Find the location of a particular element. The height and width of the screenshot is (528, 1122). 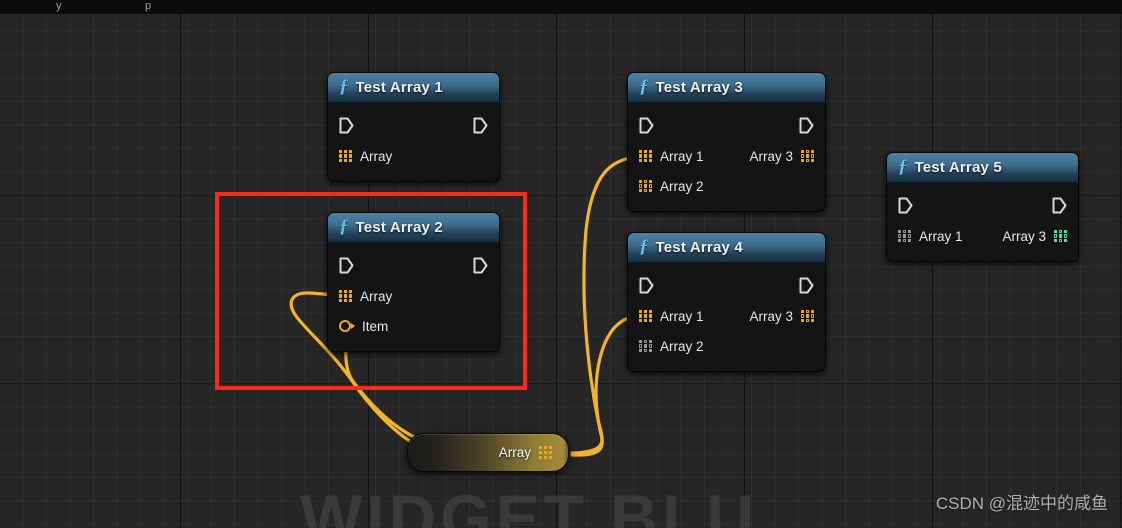

node-test-array-2: ƒ Test Array 2 Array Item is located at coordinates (413, 282).